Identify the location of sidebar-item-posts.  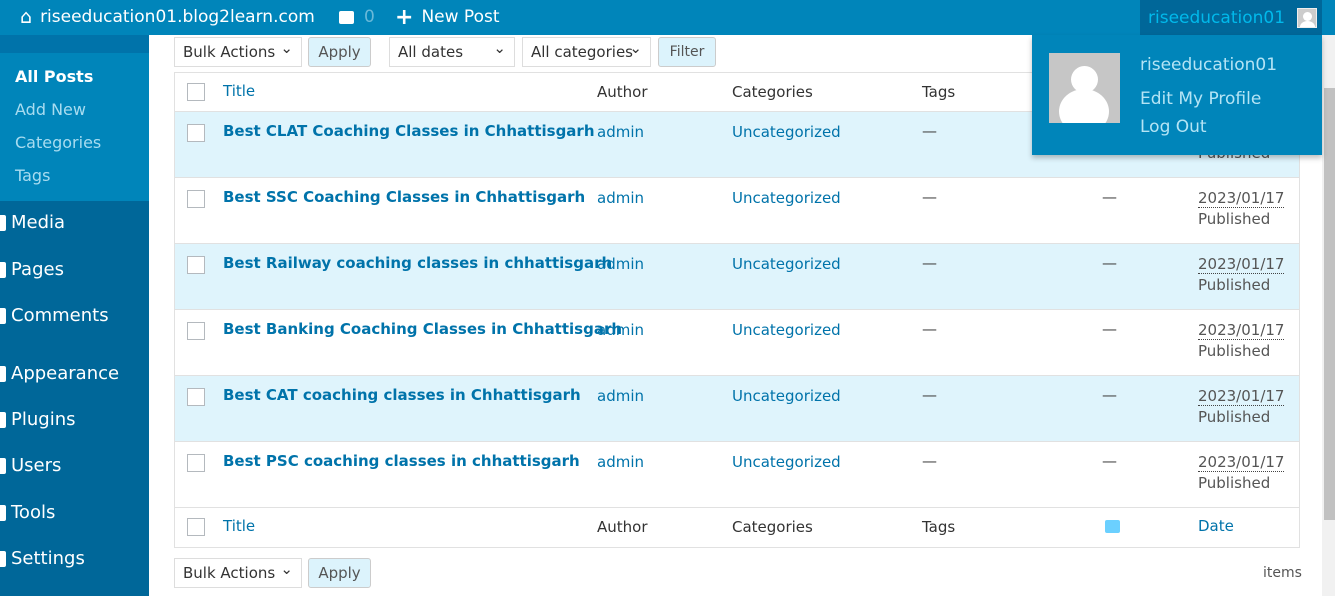
(74, 44).